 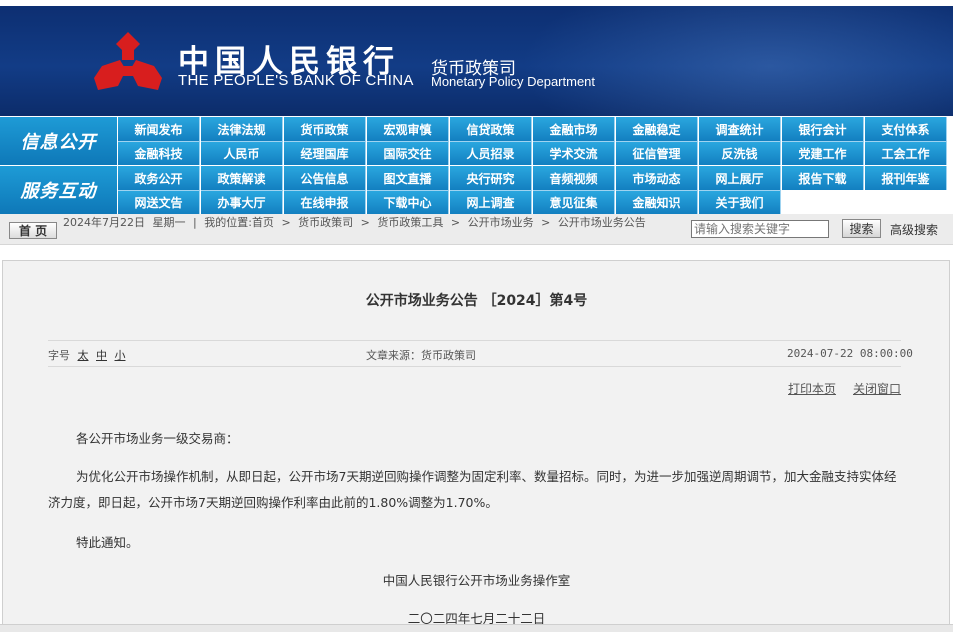 What do you see at coordinates (501, 222) in the screenshot?
I see `breadcrumb-item-open-market: 公开市场业务` at bounding box center [501, 222].